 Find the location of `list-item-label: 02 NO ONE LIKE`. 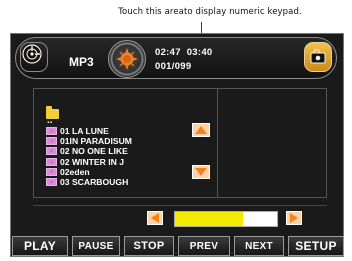

list-item-label: 02 NO ONE LIKE is located at coordinates (94, 151).